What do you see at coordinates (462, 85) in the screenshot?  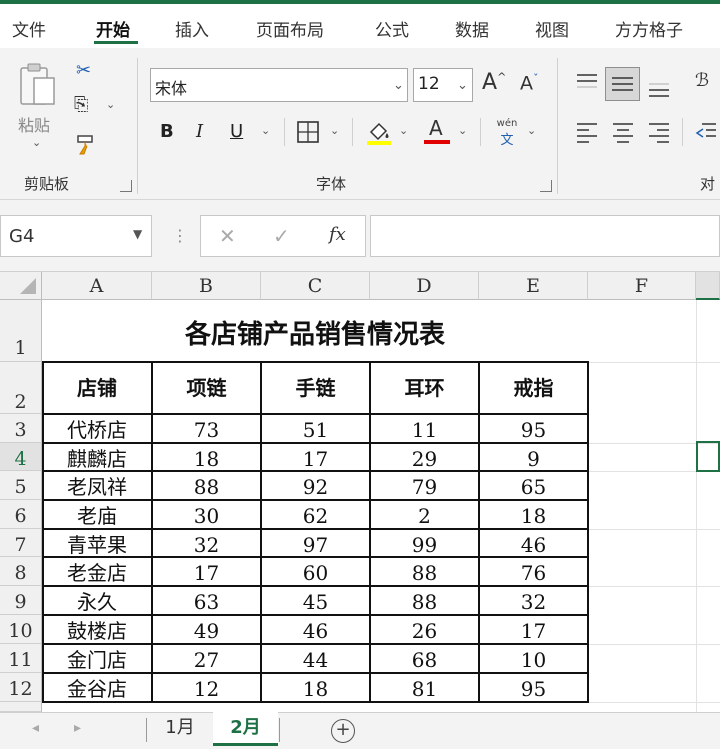 I see `font-size-dropdown-icon: ⌄` at bounding box center [462, 85].